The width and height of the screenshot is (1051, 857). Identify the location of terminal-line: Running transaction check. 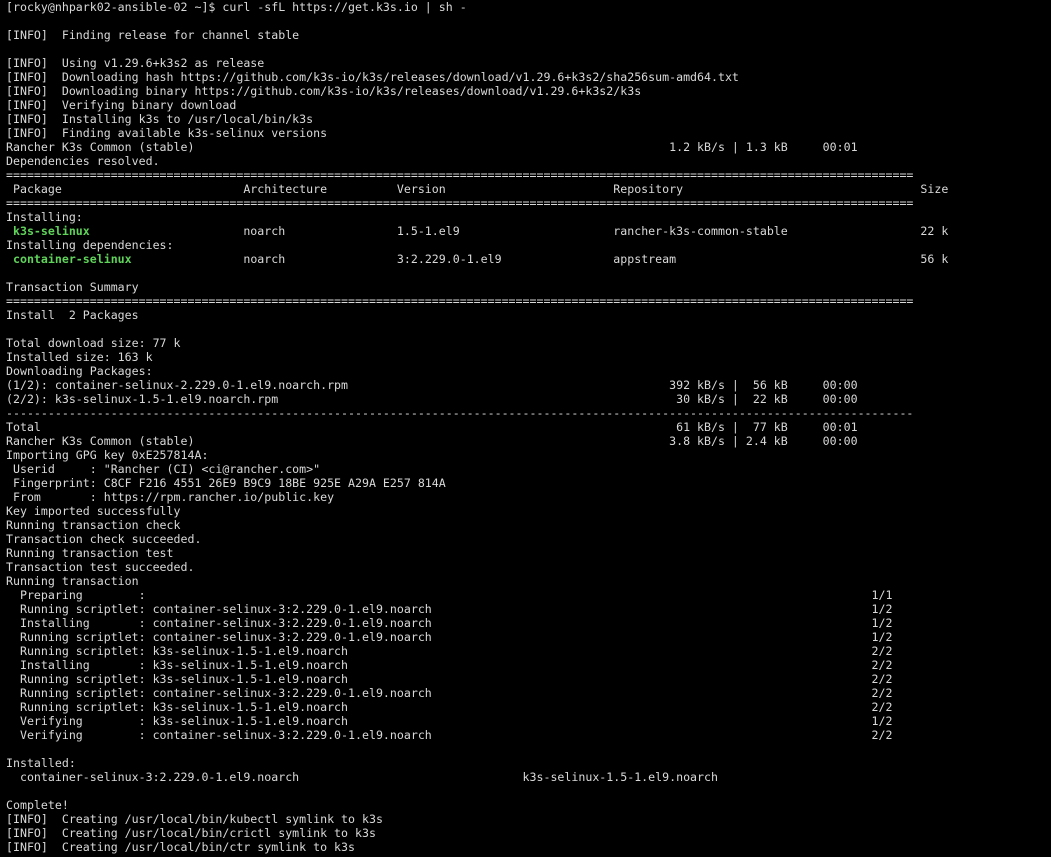
(528, 525).